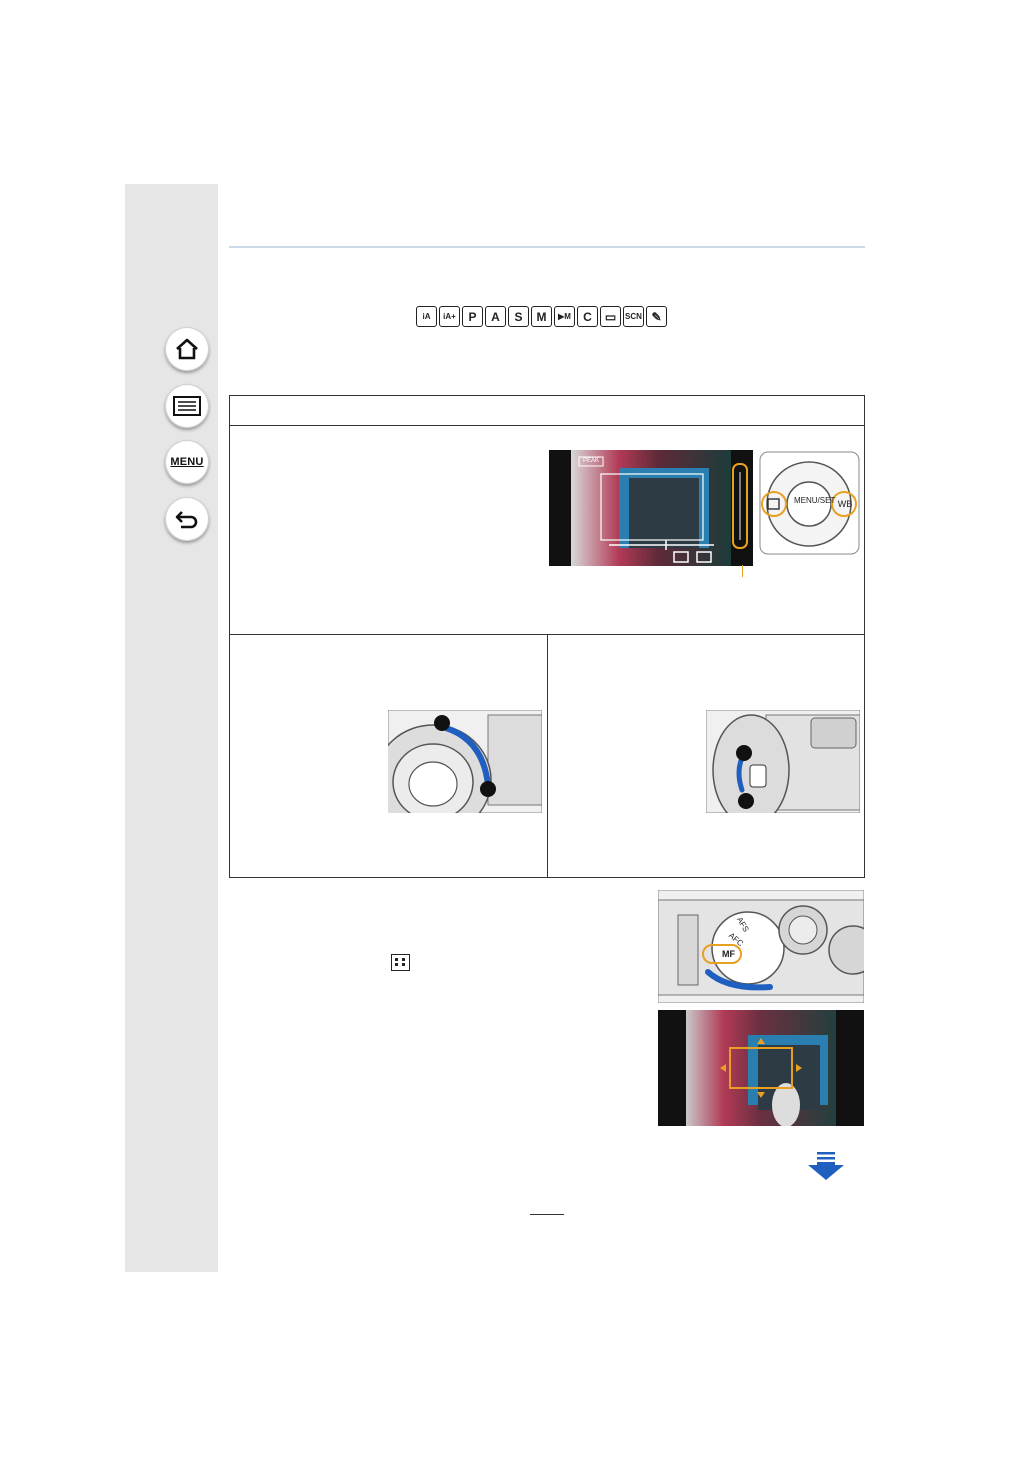 This screenshot has width=1032, height=1458. Describe the element at coordinates (495, 316) in the screenshot. I see `mode-icon-a: A` at that location.